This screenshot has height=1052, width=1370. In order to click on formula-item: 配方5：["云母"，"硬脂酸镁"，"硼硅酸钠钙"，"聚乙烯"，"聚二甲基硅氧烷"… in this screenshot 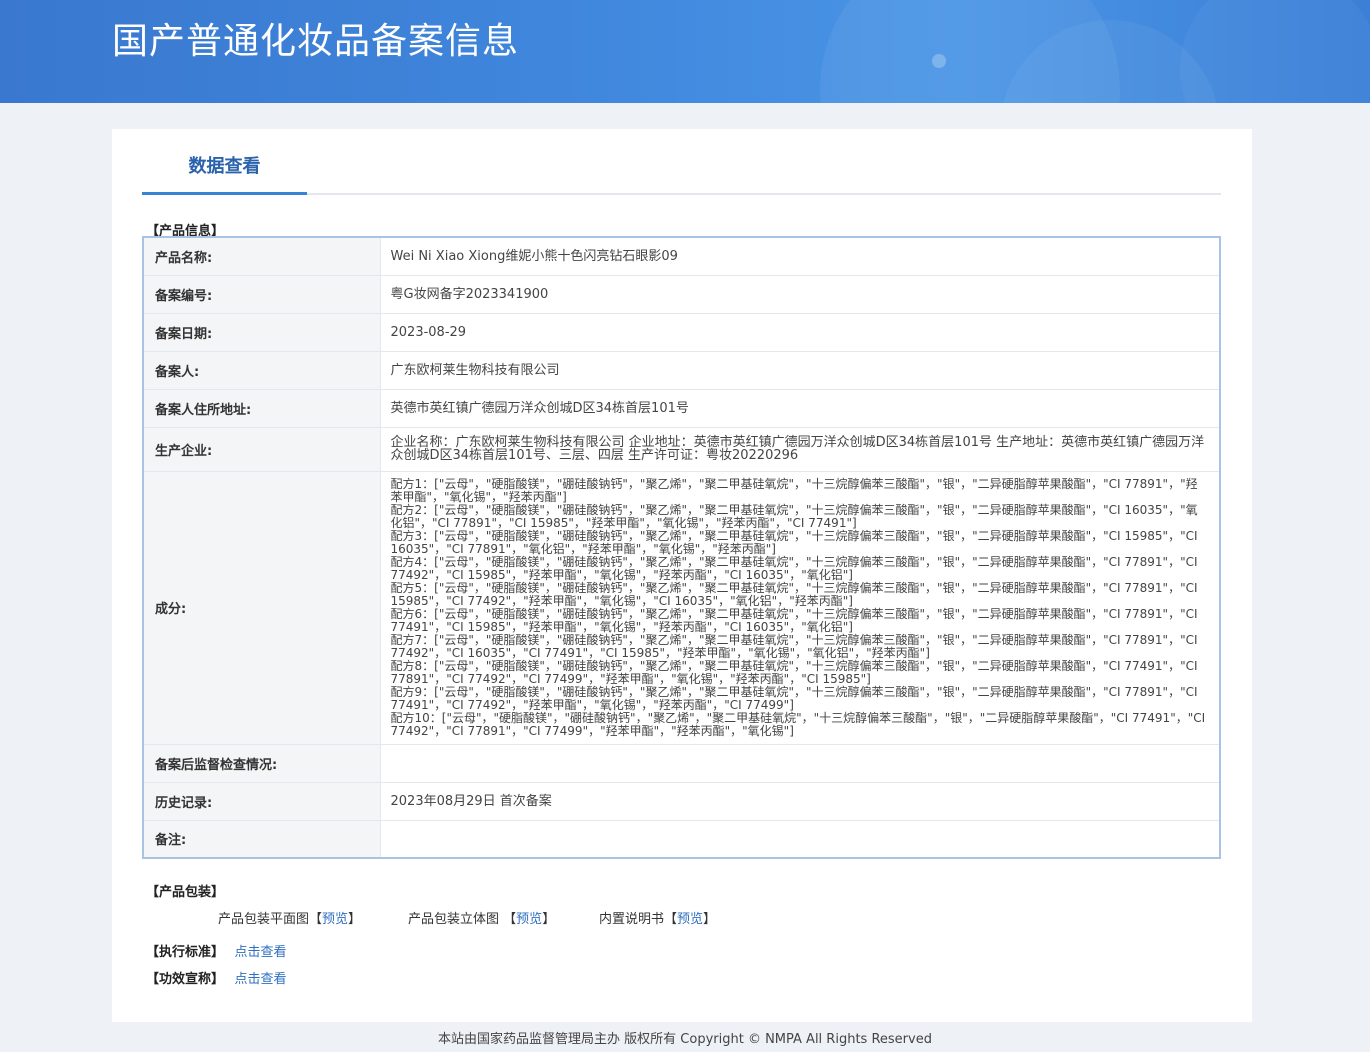, I will do `click(794, 594)`.